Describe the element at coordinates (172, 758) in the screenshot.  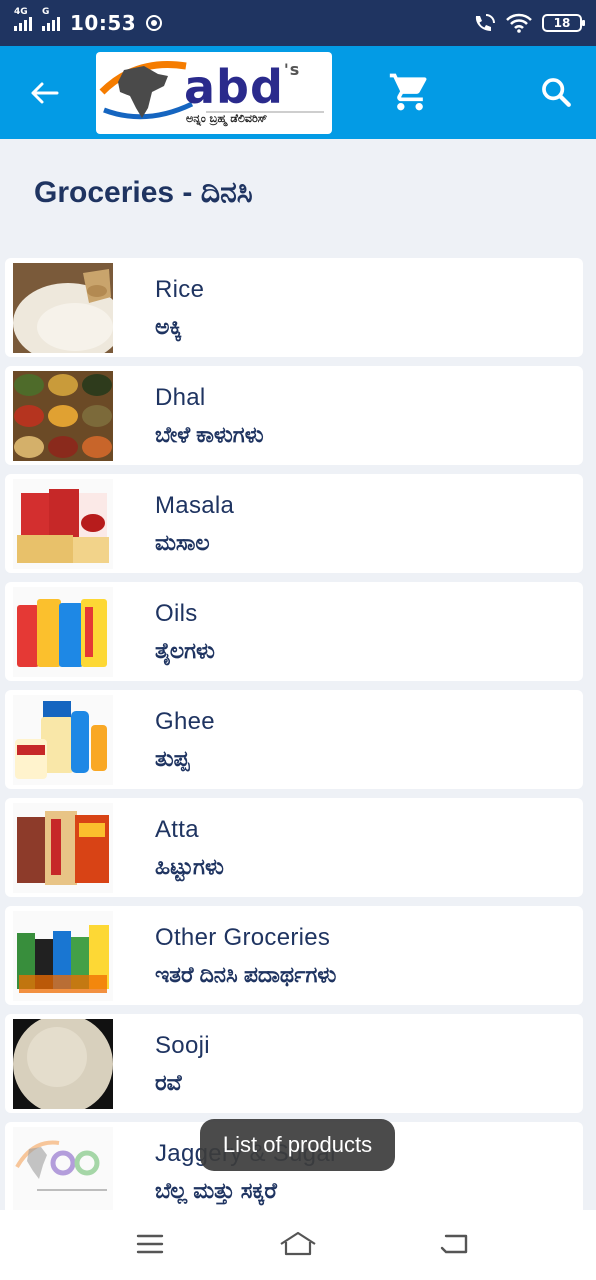
I see `item-name-kn: ತುಪ್ಪ` at that location.